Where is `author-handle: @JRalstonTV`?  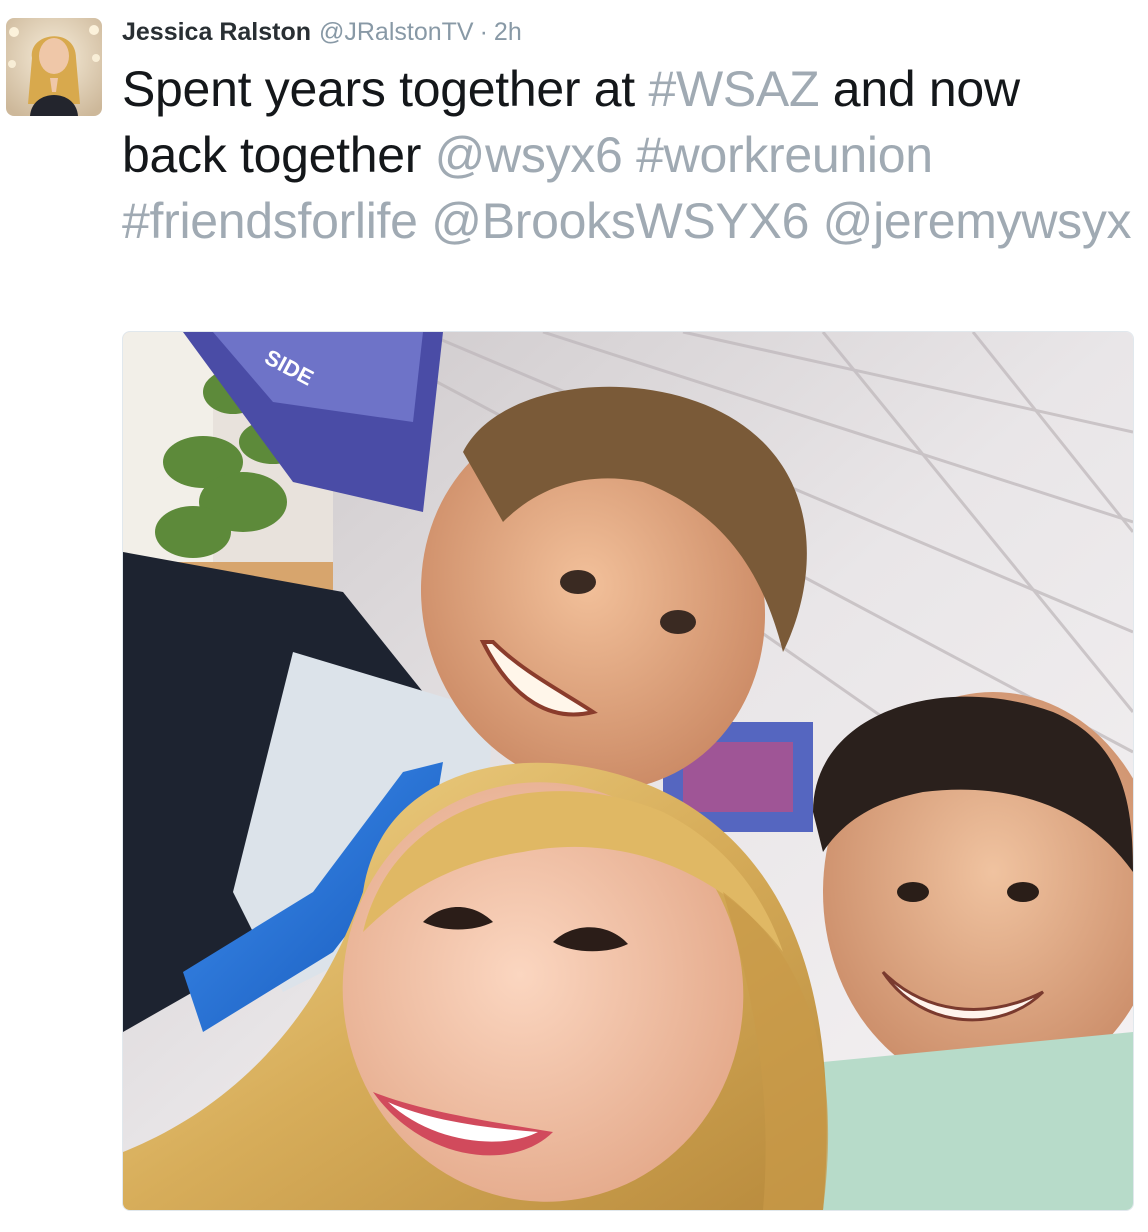
author-handle: @JRalstonTV is located at coordinates (396, 32).